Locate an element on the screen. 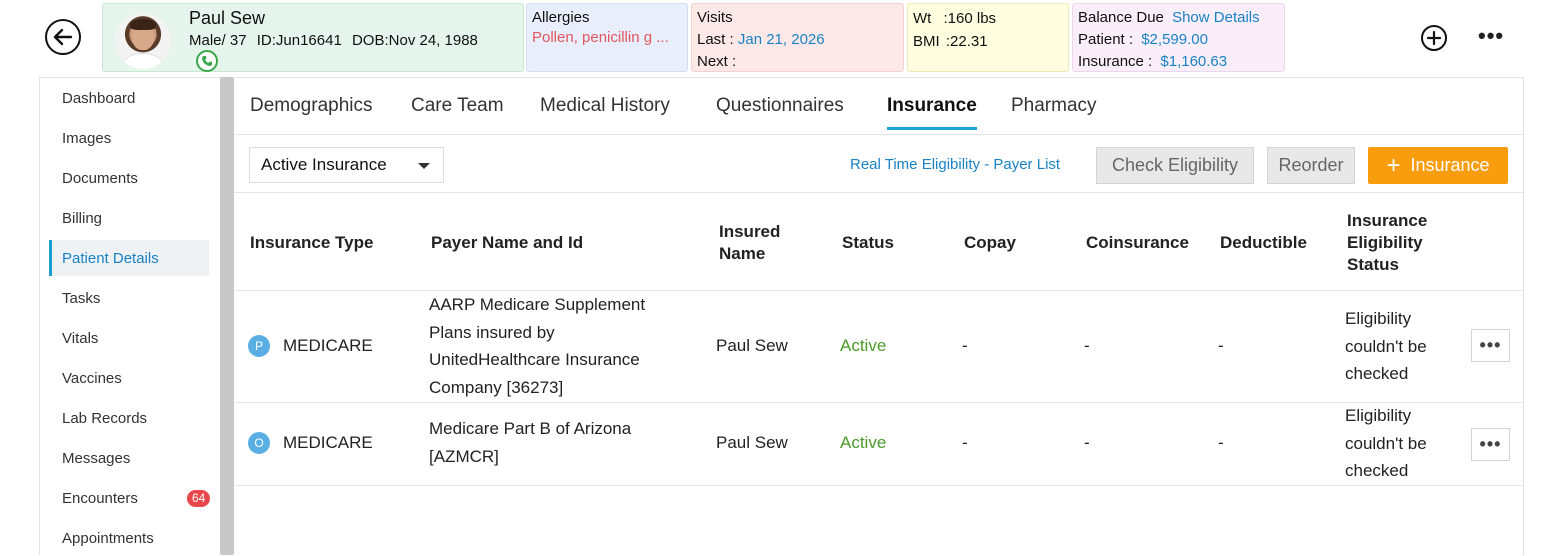 The image size is (1561, 556). header-elig-line2: Eligibility is located at coordinates (1385, 242).